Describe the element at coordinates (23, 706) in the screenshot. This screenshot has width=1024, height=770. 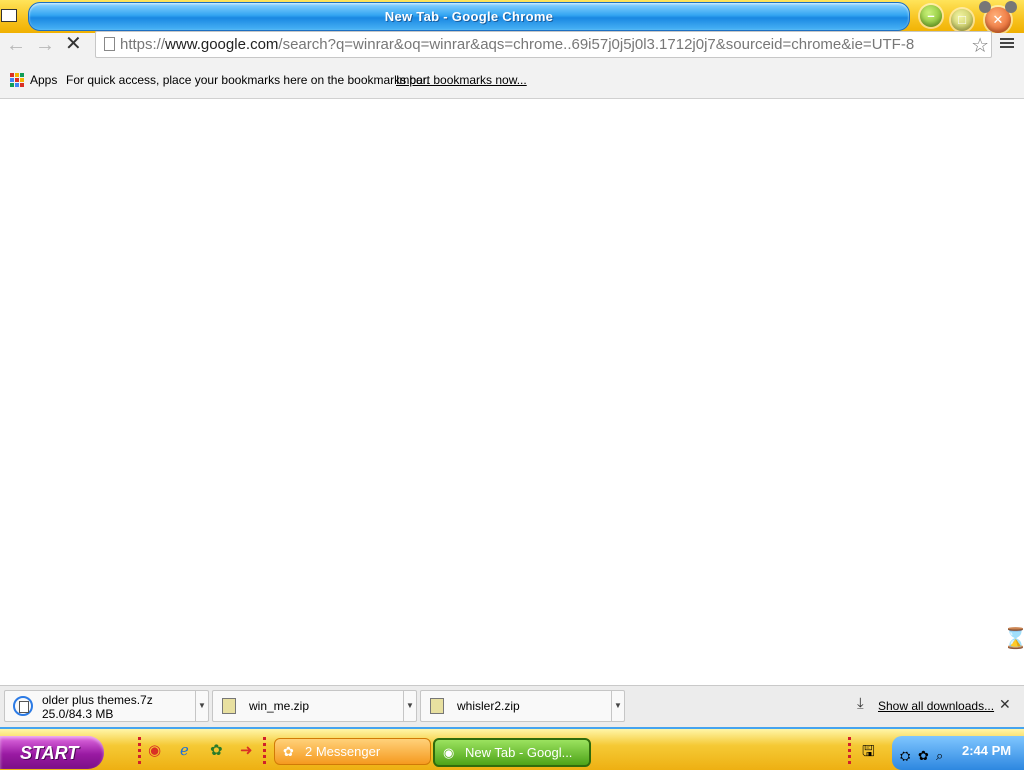
I see `download-progress-icon` at that location.